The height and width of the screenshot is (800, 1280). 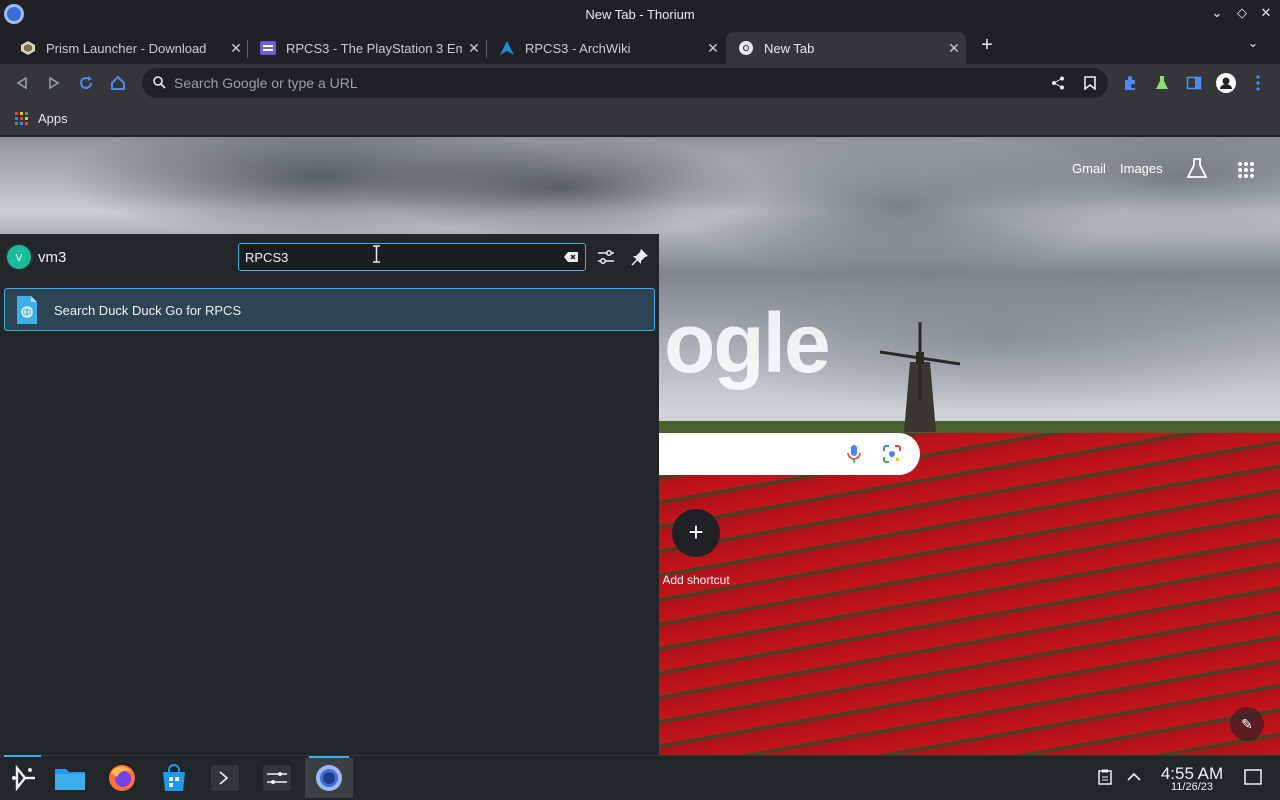 I want to click on minimize-icon: ⌄, so click(x=1217, y=13).